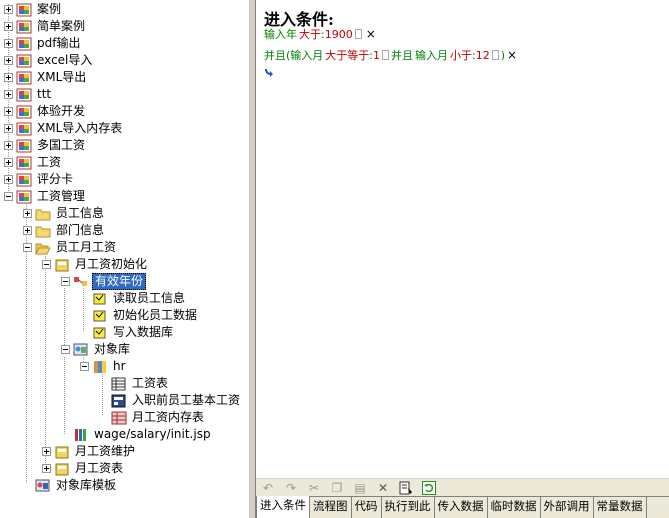 Image resolution: width=669 pixels, height=518 pixels. Describe the element at coordinates (58, 43) in the screenshot. I see `tree-item-label: pdf输出` at that location.